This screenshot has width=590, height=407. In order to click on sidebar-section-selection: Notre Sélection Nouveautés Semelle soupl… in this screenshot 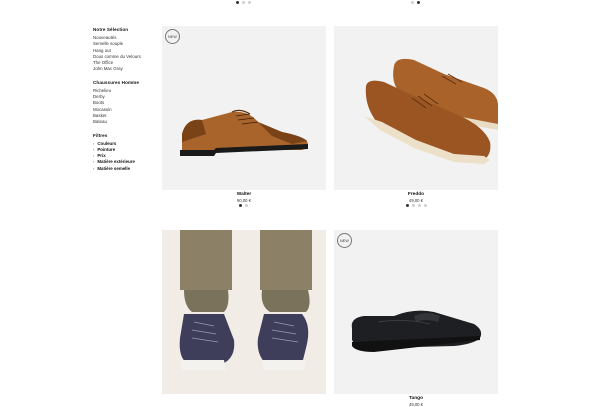, I will do `click(124, 50)`.